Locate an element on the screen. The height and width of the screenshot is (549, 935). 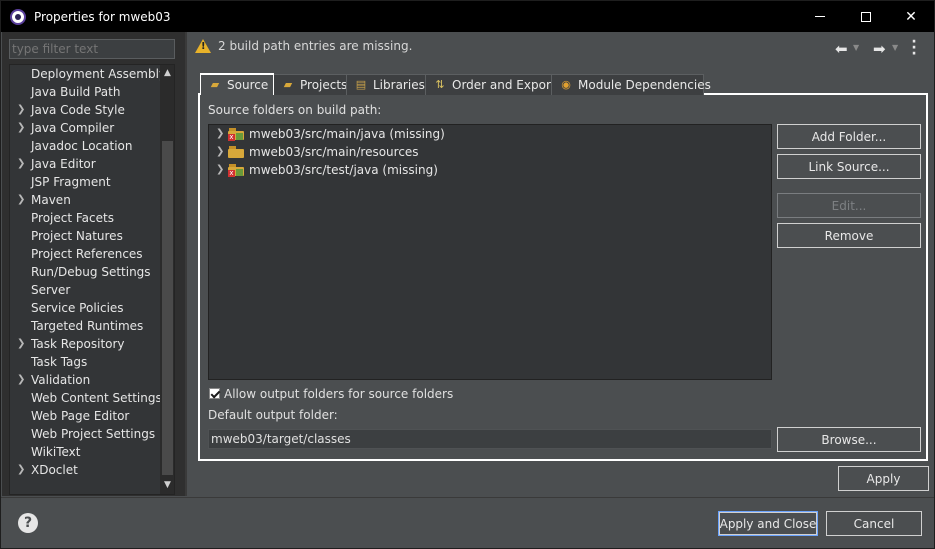
tab-projects: ▰ Projects is located at coordinates (310, 84).